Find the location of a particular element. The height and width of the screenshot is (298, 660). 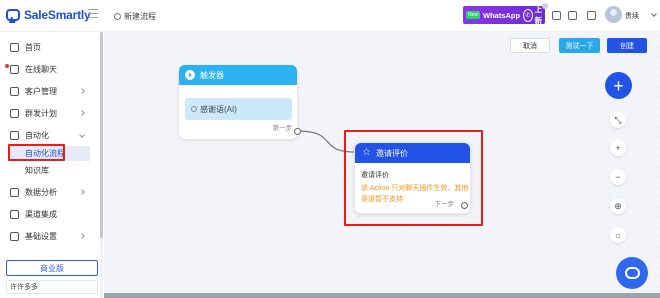

sidebar-item-label: 知识库 is located at coordinates (37, 170).